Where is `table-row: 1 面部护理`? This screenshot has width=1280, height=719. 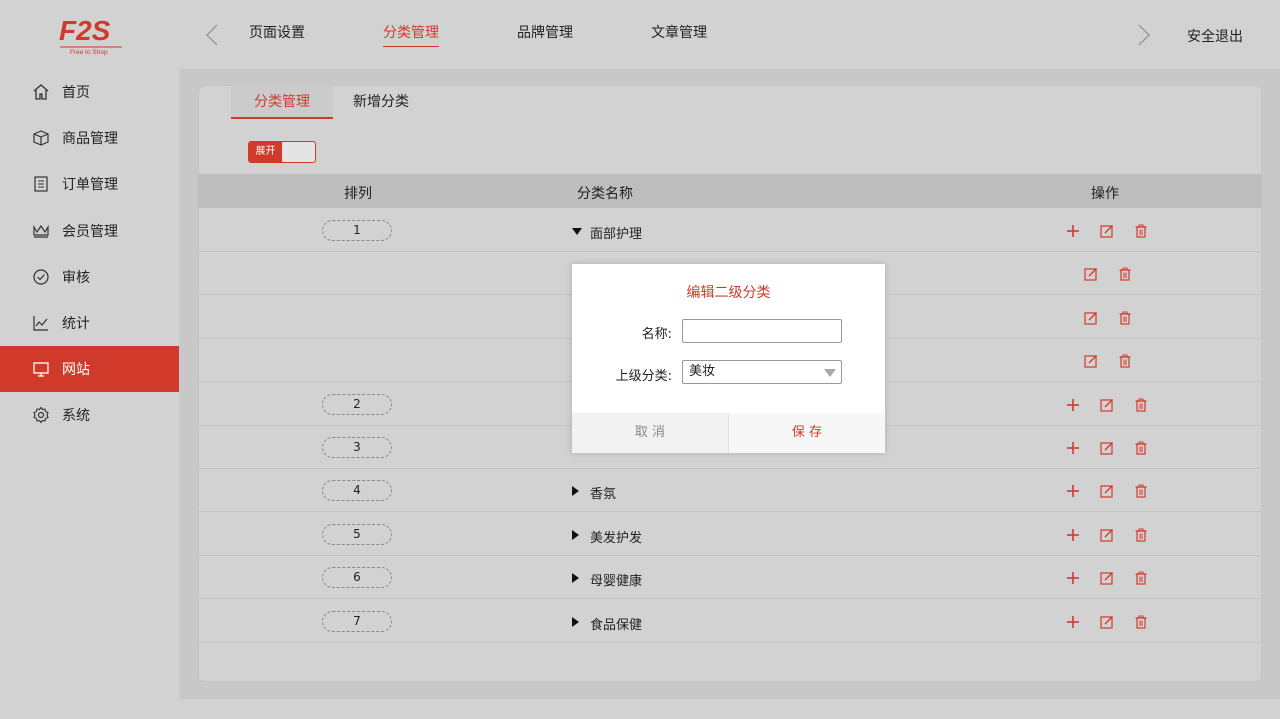
table-row: 1 面部护理 is located at coordinates (730, 230).